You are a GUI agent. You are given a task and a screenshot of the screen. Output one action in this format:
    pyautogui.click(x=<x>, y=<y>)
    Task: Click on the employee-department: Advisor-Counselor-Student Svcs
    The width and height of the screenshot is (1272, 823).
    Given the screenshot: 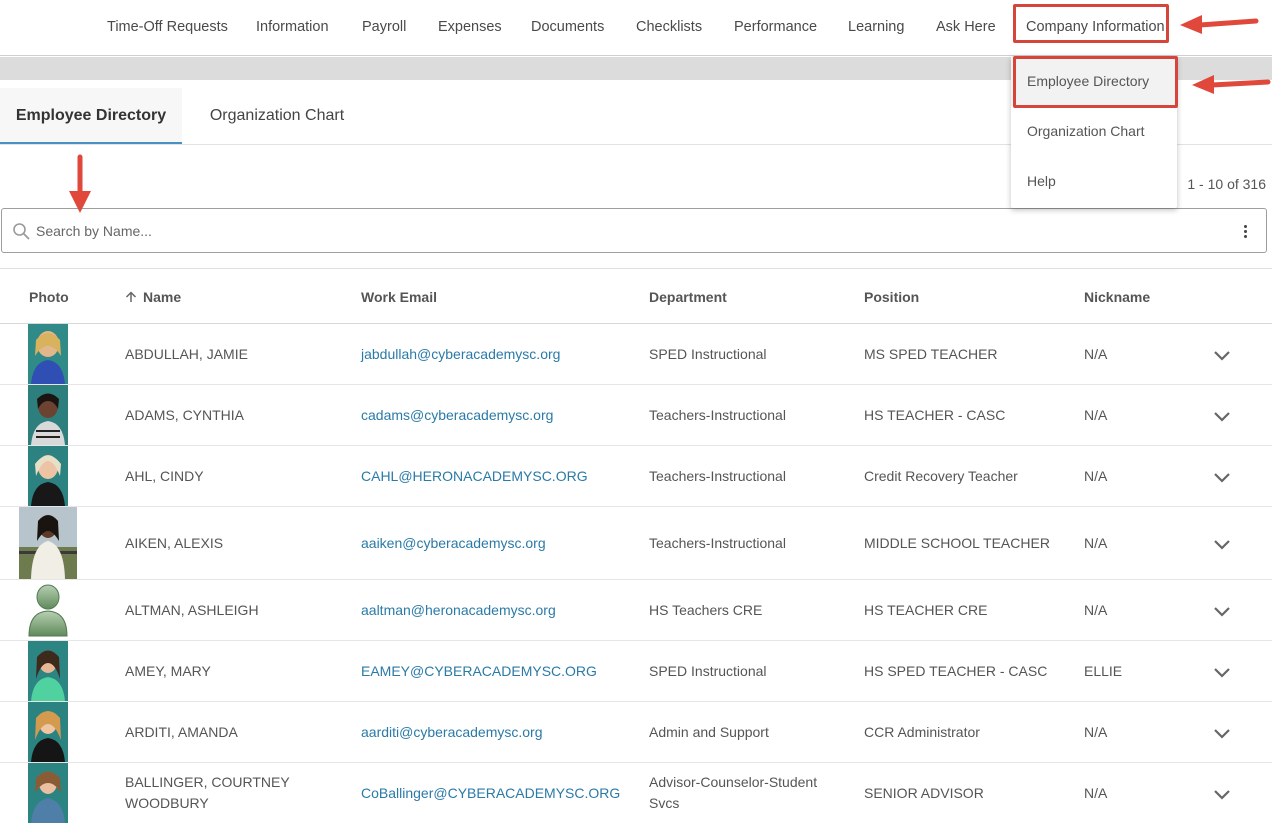 What is the action you would take?
    pyautogui.click(x=733, y=792)
    